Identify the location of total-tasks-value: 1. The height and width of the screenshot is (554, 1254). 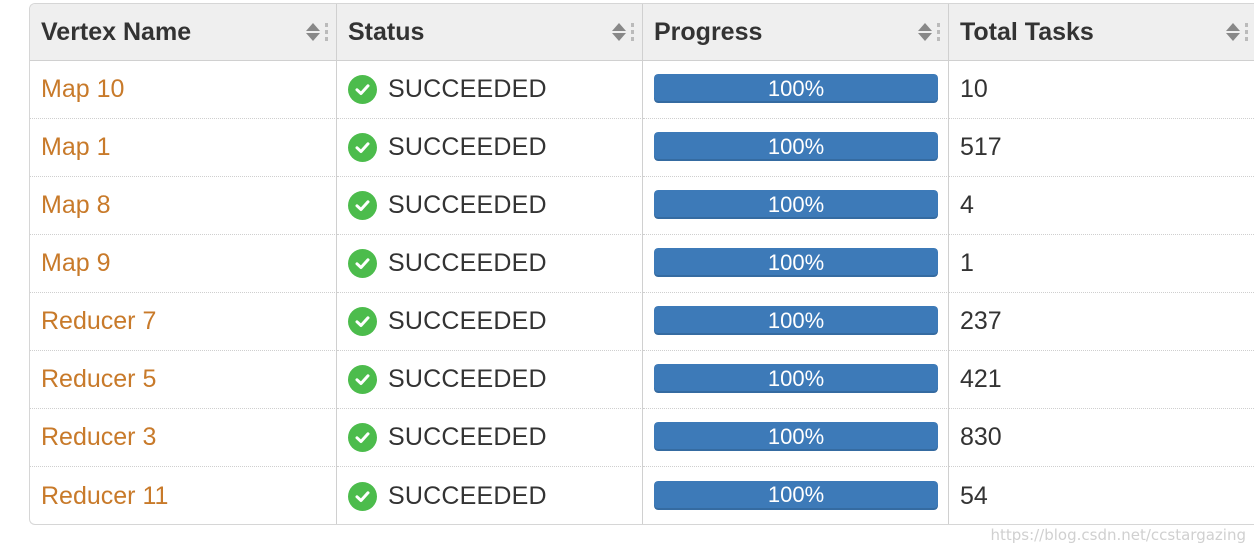
(967, 263).